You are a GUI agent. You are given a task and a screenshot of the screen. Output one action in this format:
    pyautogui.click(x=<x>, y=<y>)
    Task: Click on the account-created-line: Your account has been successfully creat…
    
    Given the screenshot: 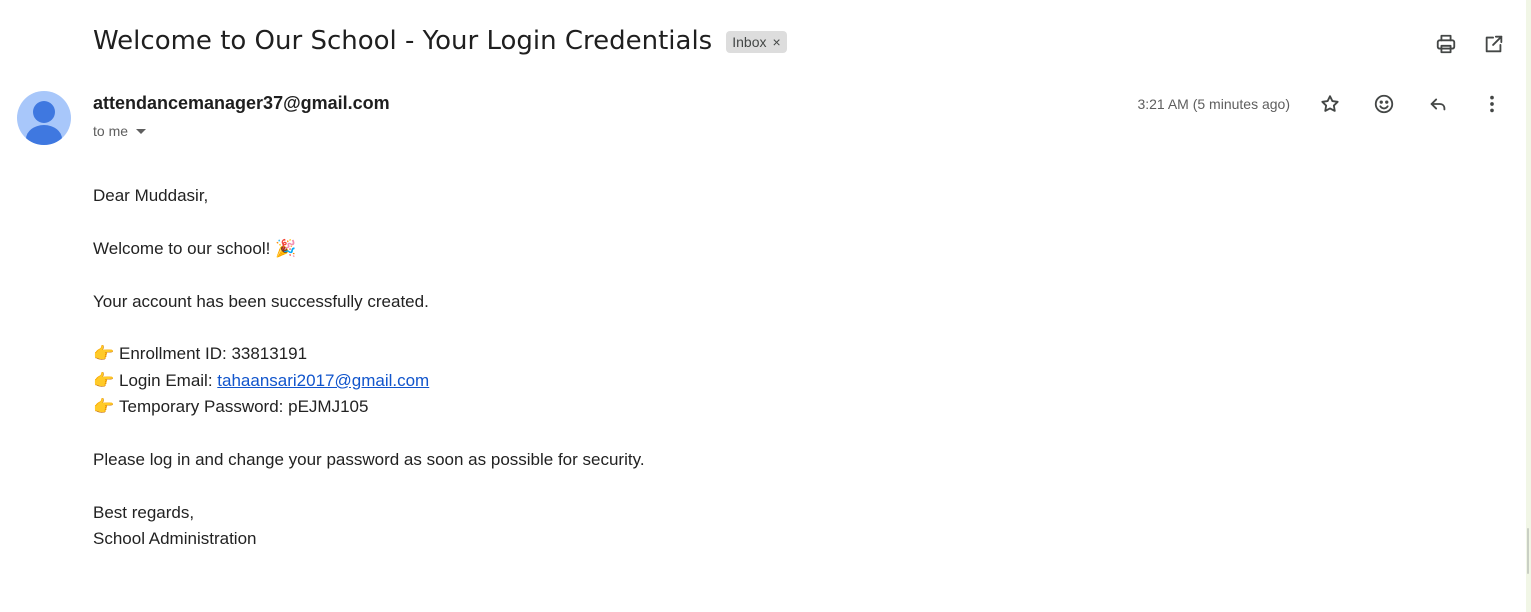 What is the action you would take?
    pyautogui.click(x=261, y=301)
    